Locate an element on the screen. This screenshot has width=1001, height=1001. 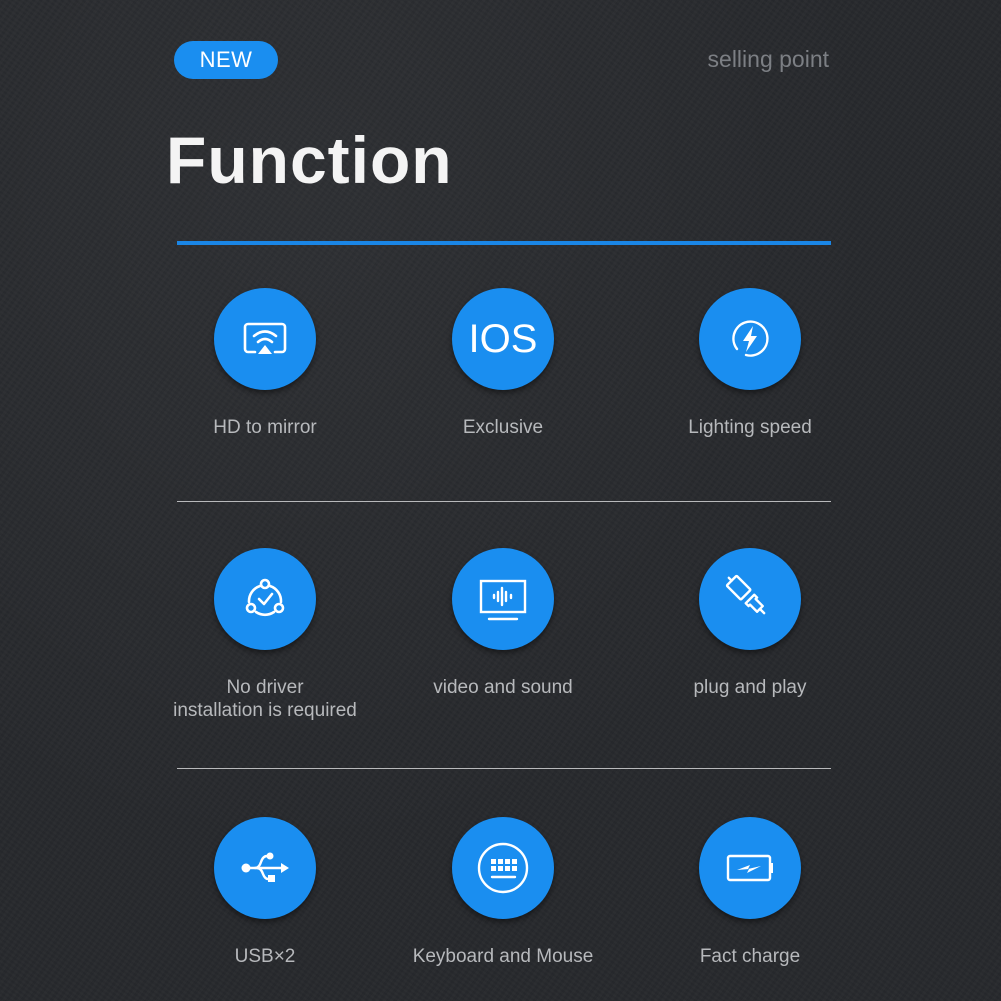
lightning-icon is located at coordinates (750, 339).